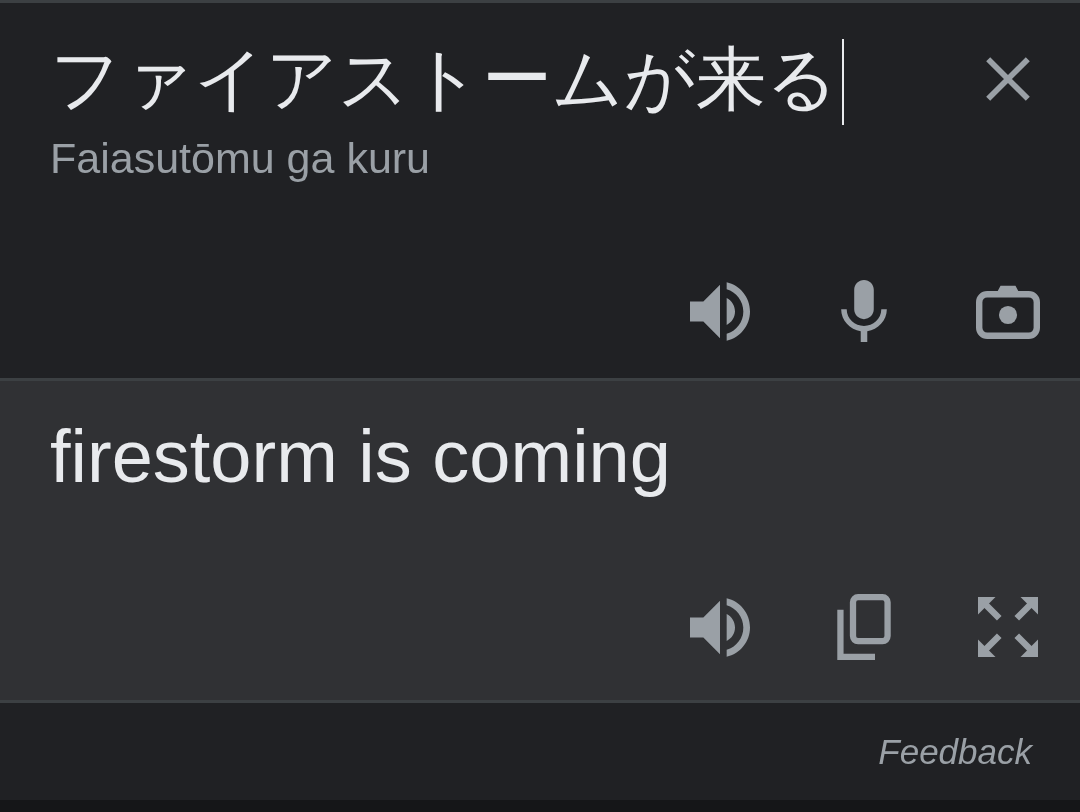  Describe the element at coordinates (447, 79) in the screenshot. I see `source-input-field: ファイアストームが来る` at that location.